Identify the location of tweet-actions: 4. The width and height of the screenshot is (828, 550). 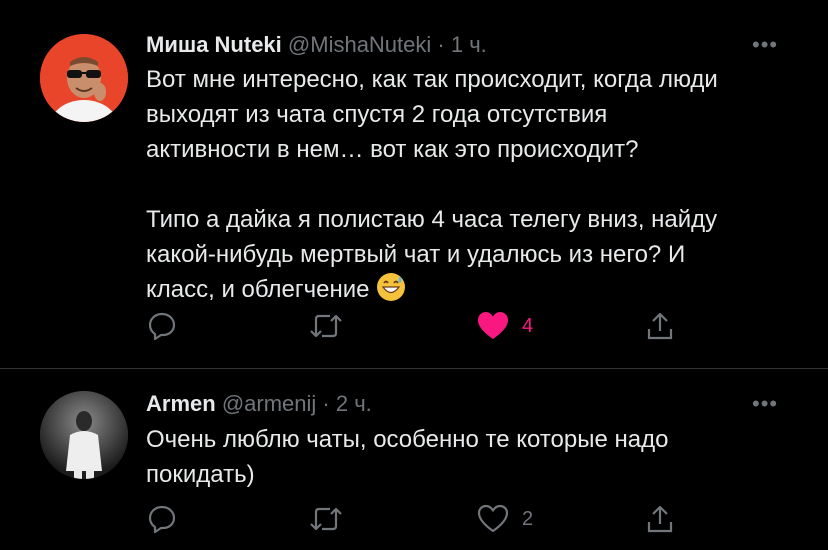
(416, 326).